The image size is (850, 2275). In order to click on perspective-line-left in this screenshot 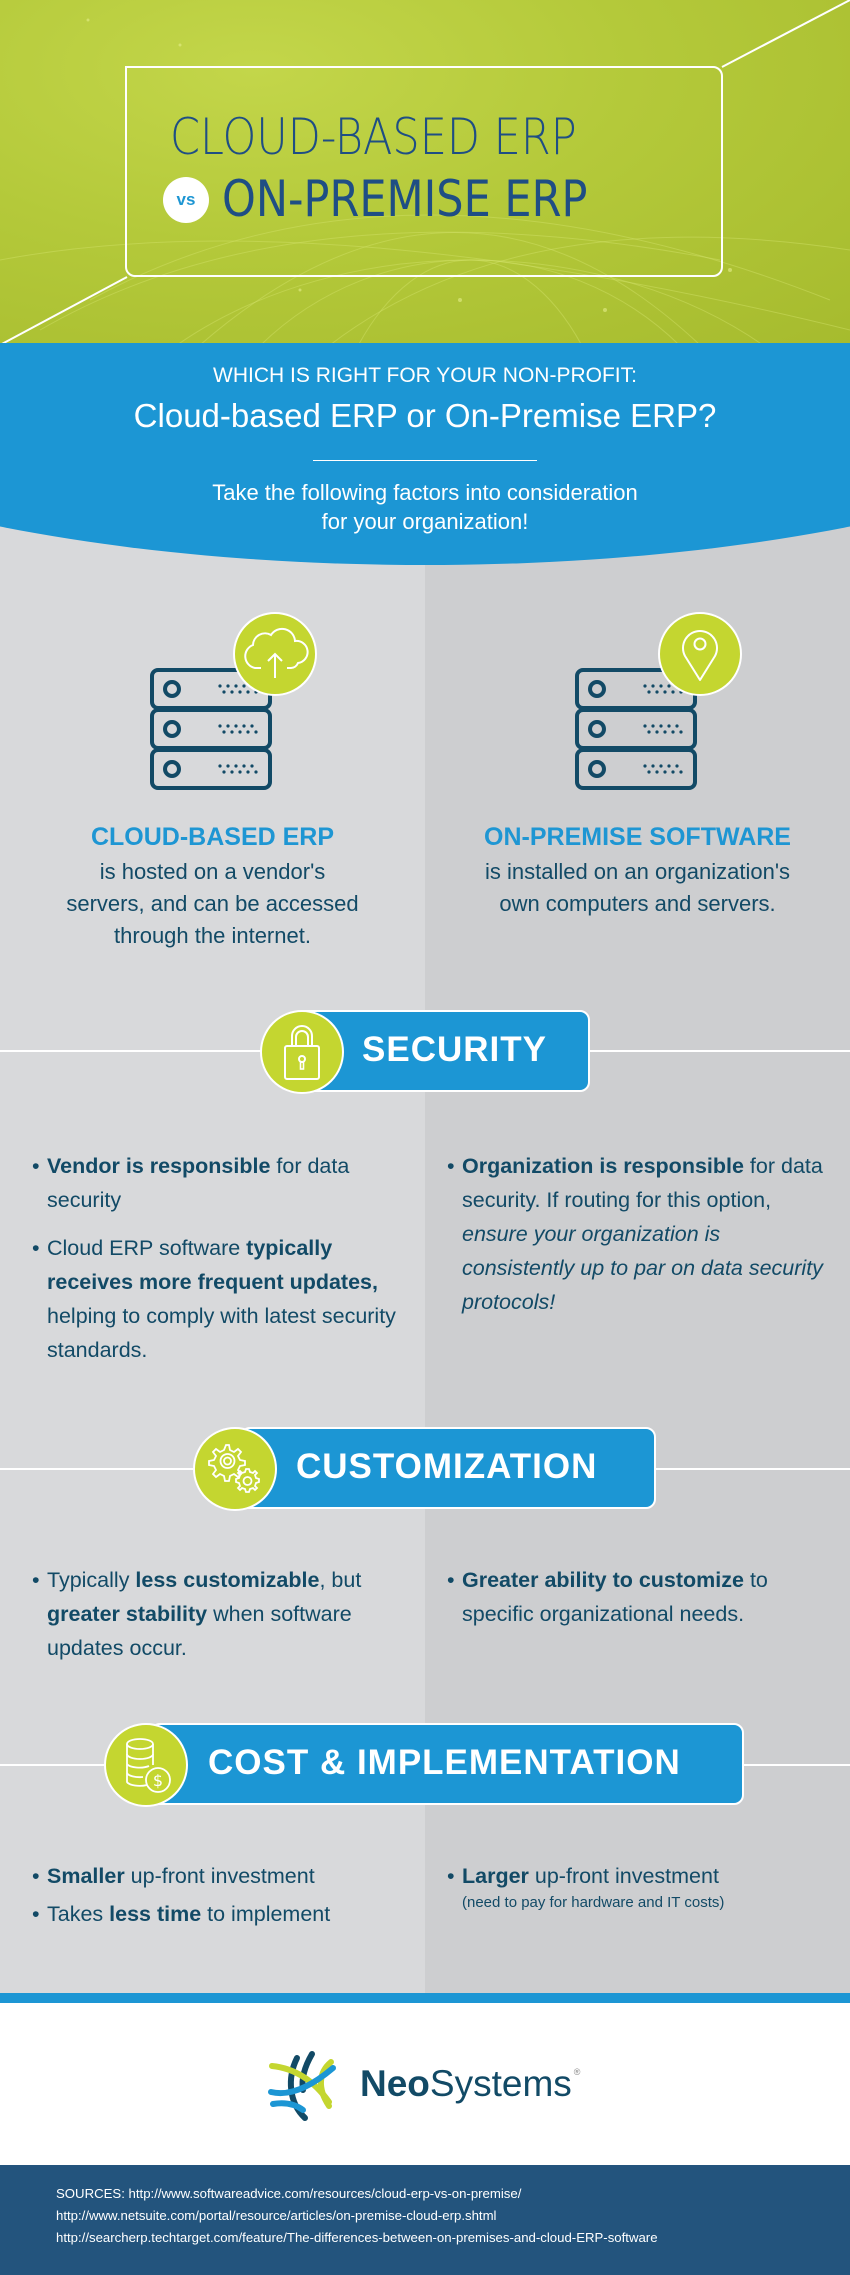, I will do `click(64, 310)`.